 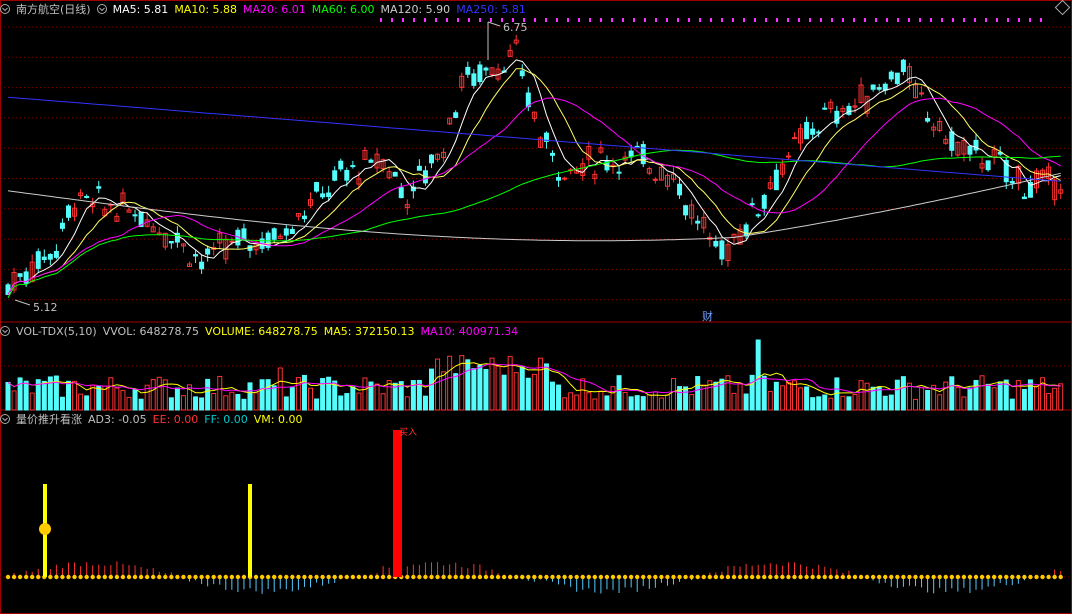 I want to click on finance-marker: 财, so click(x=707, y=316).